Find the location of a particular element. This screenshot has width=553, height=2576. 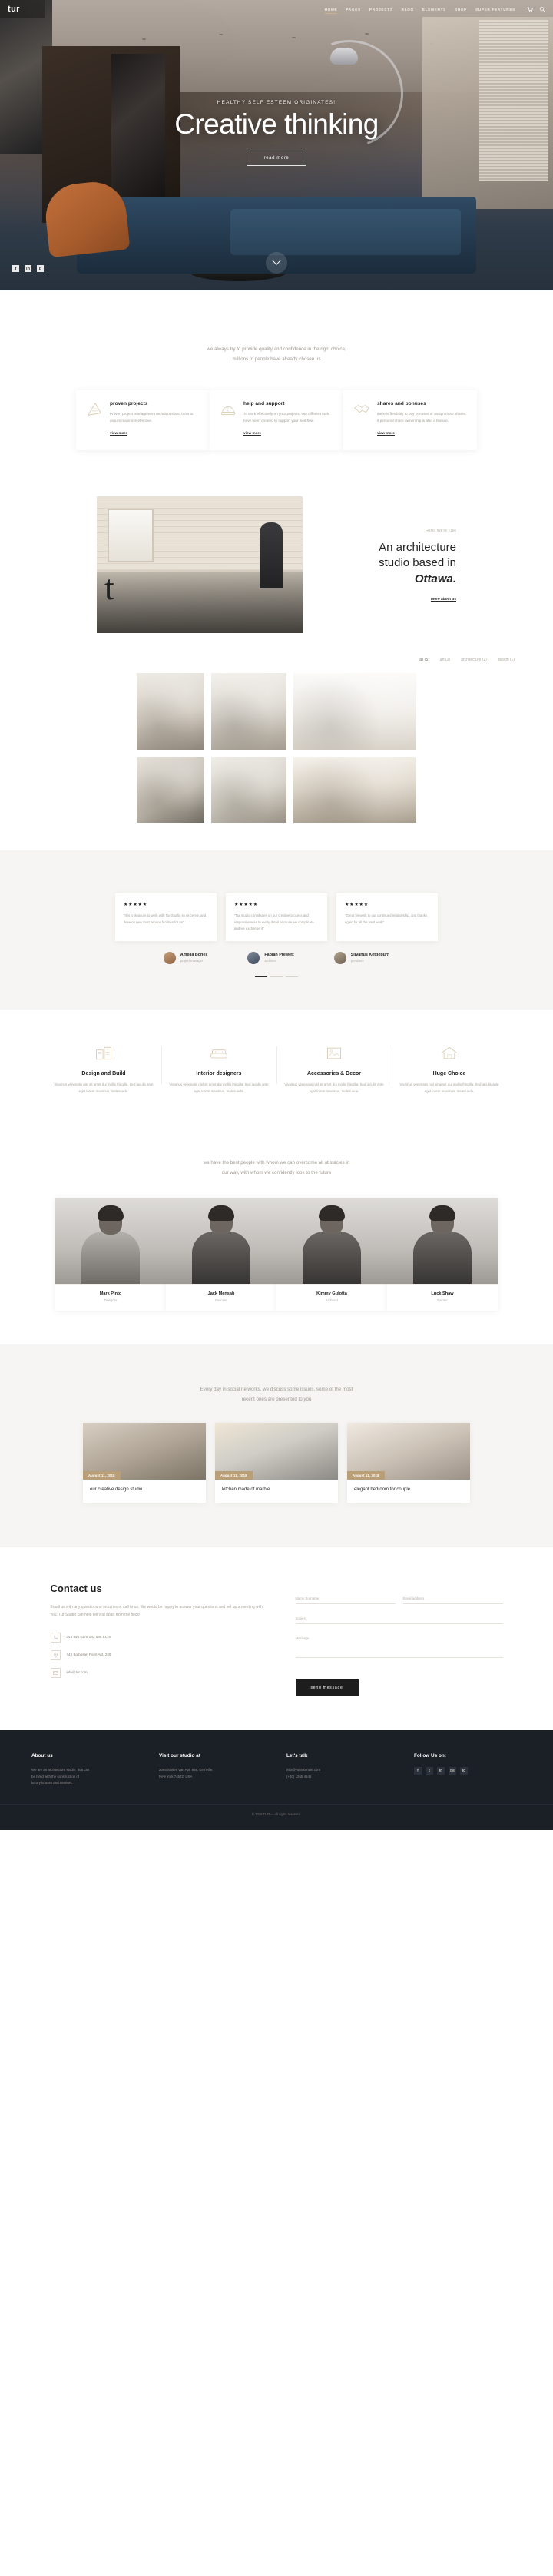

footer-email-link: info@yourdomain.com is located at coordinates (340, 1770).